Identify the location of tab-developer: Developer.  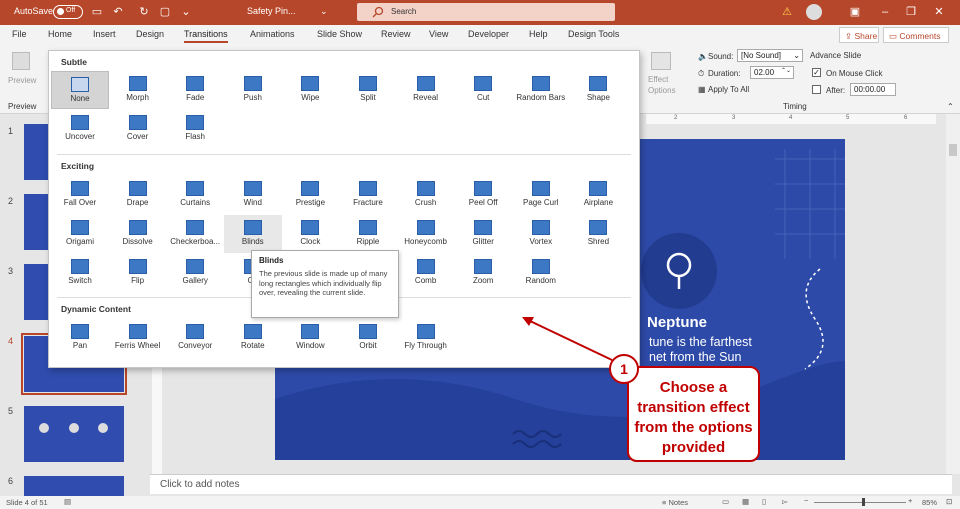
(488, 34).